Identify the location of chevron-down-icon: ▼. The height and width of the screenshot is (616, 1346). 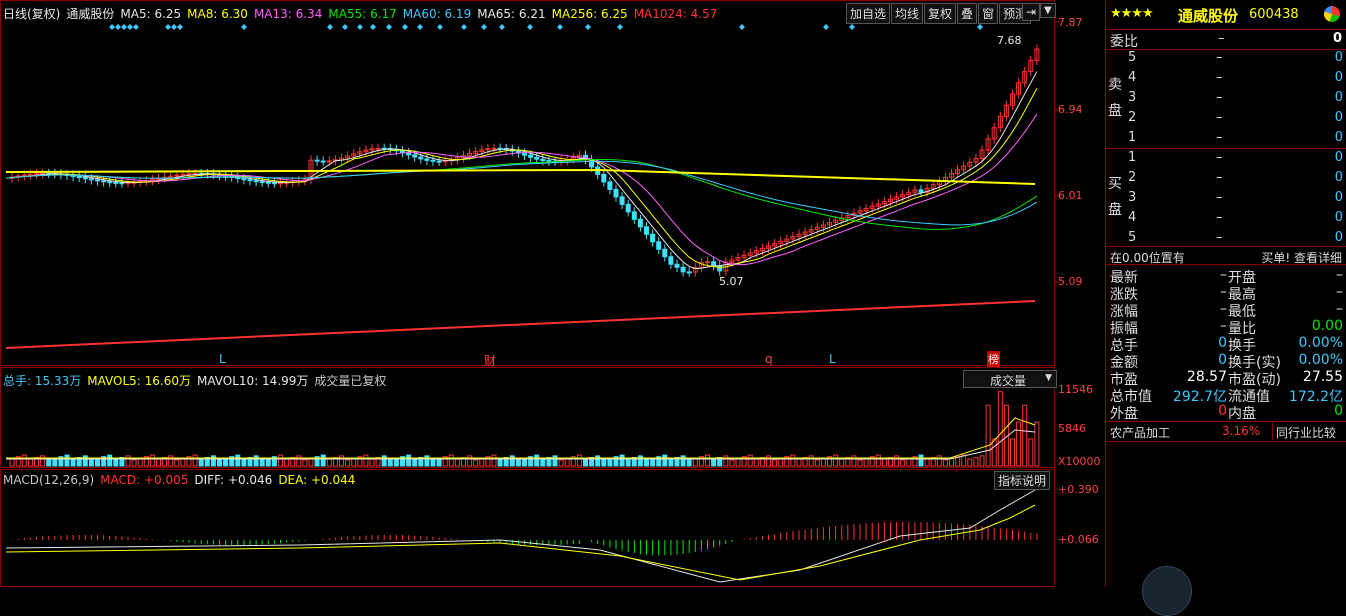
(1048, 10).